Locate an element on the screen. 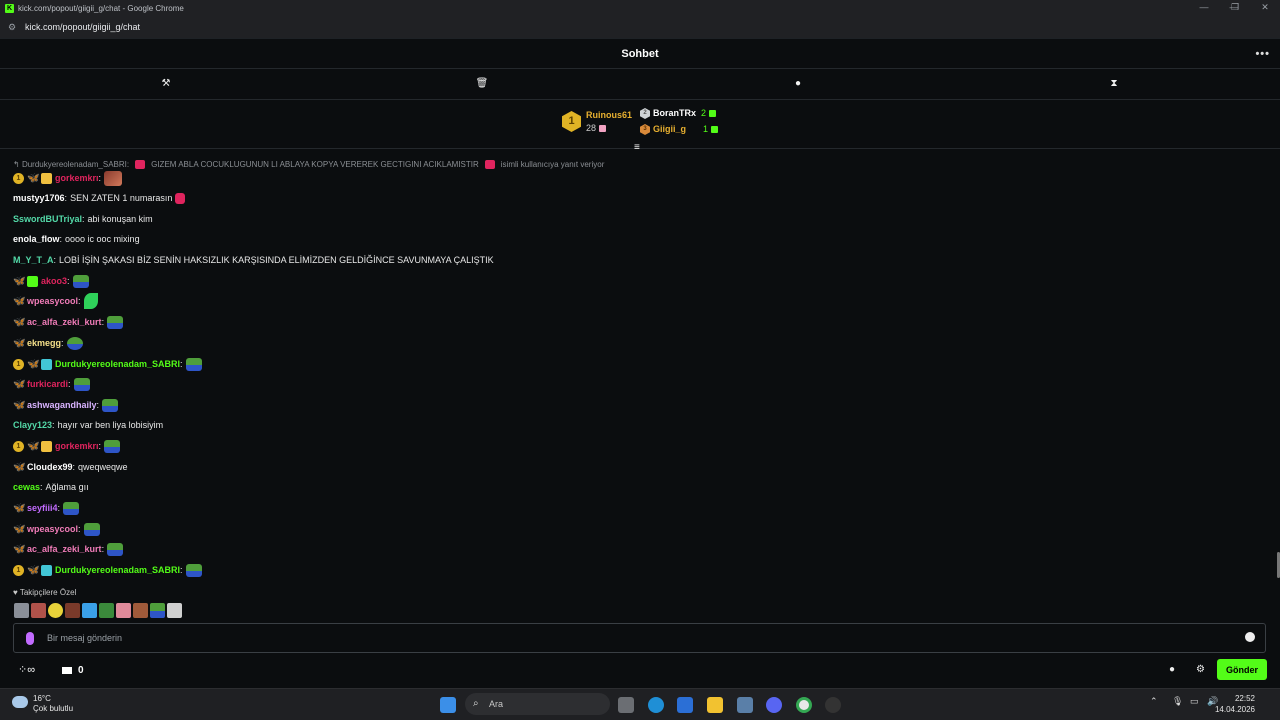  trash-icon: 🗑 is located at coordinates (482, 84).